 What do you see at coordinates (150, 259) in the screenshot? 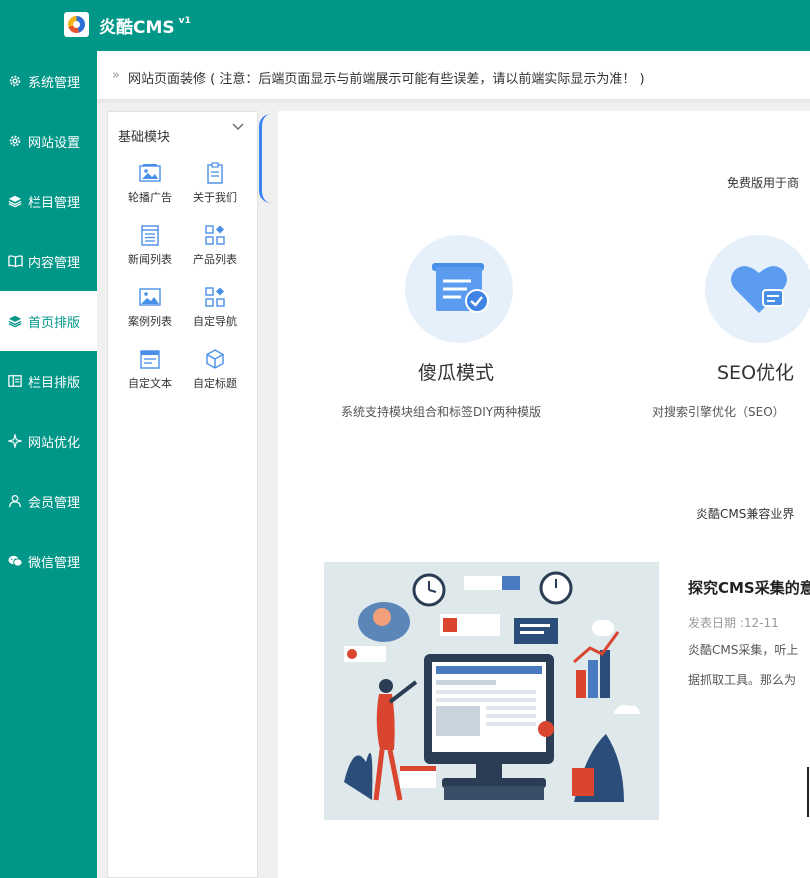
I see `module-label: 新闻列表` at bounding box center [150, 259].